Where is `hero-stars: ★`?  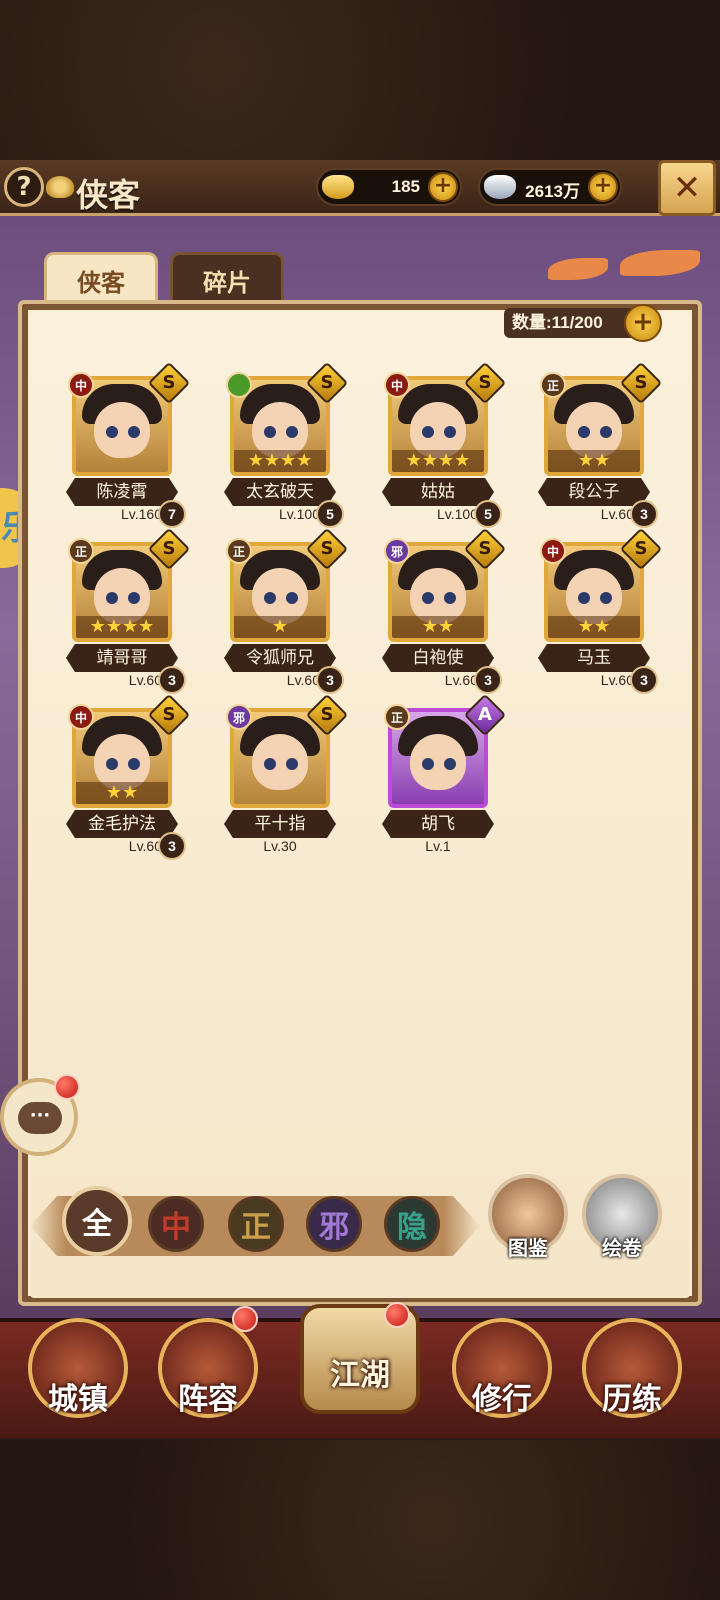 hero-stars: ★ is located at coordinates (280, 627).